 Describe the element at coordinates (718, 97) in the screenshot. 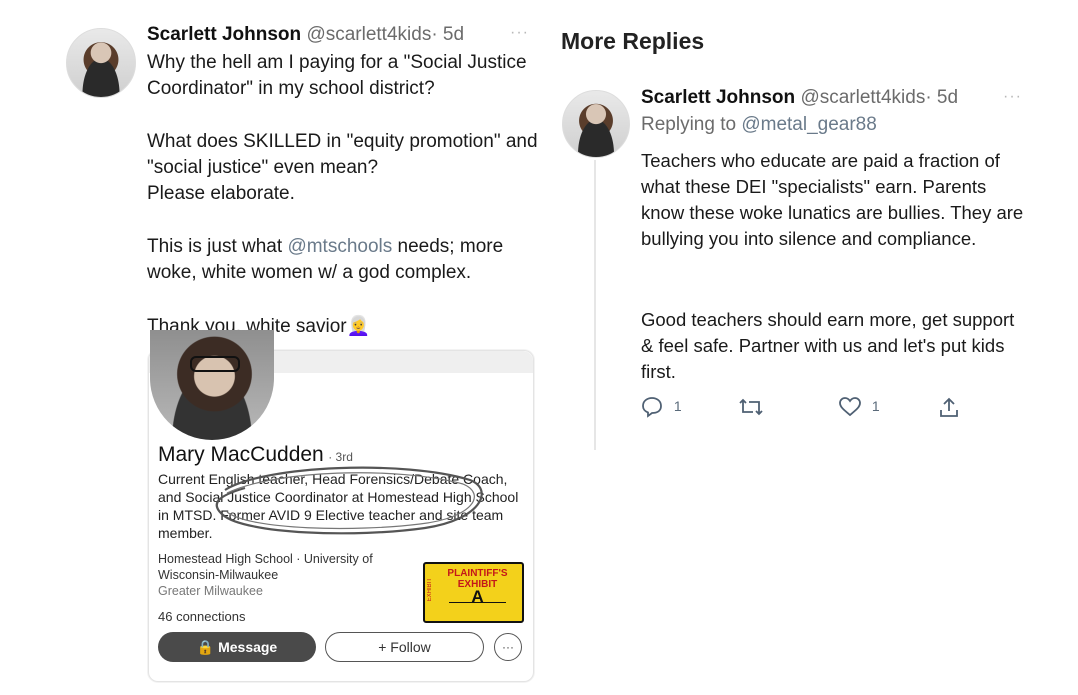

I see `reply-author-name: Scarlett Johnson` at that location.